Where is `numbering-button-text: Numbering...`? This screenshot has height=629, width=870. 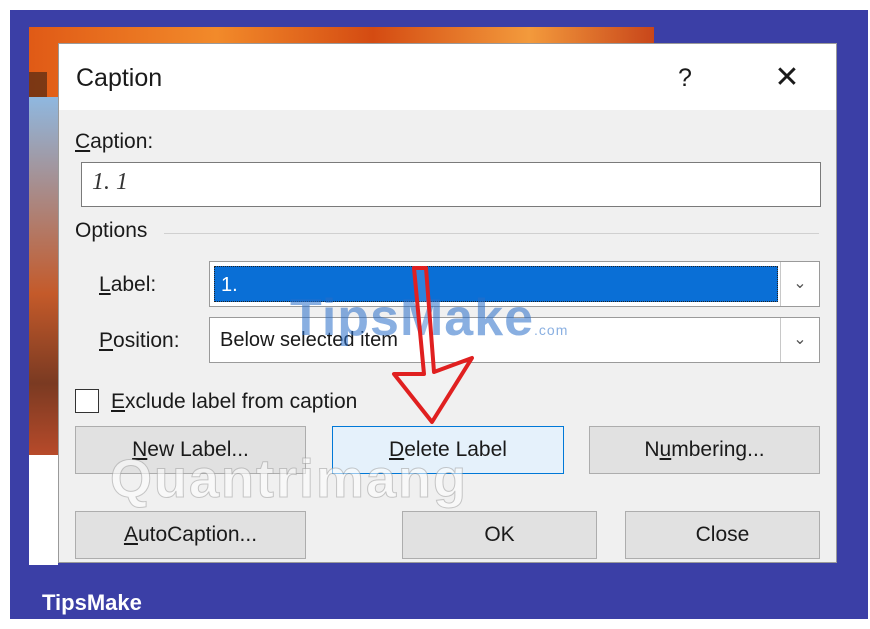
numbering-button-text: Numbering... is located at coordinates (704, 449).